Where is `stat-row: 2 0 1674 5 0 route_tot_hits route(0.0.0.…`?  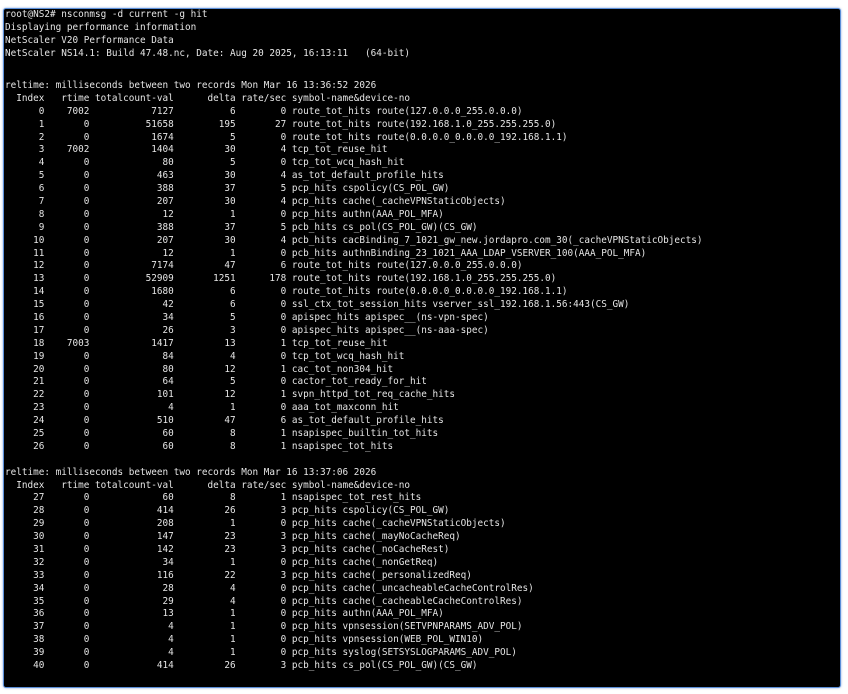 stat-row: 2 0 1674 5 0 route_tot_hits route(0.0.0.… is located at coordinates (286, 137).